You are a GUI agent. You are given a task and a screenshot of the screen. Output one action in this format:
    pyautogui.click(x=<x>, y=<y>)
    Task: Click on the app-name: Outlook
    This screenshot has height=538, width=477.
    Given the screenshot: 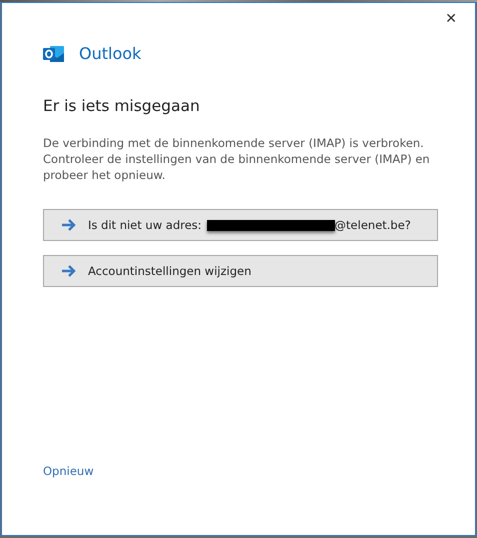 What is the action you would take?
    pyautogui.click(x=110, y=53)
    